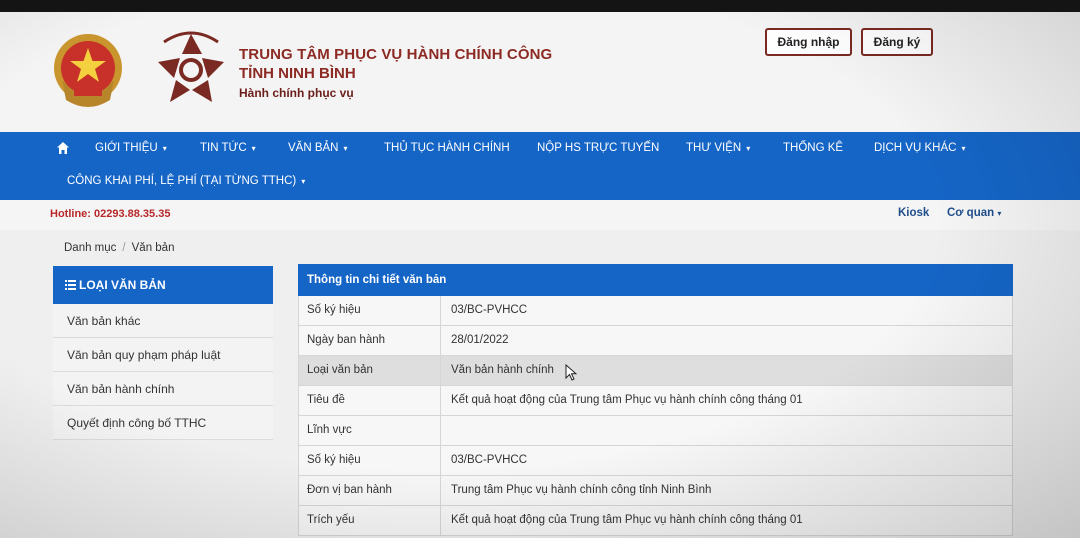 This screenshot has width=1080, height=538. I want to click on sidebar-title: LOẠI VĂN BẢN, so click(122, 285).